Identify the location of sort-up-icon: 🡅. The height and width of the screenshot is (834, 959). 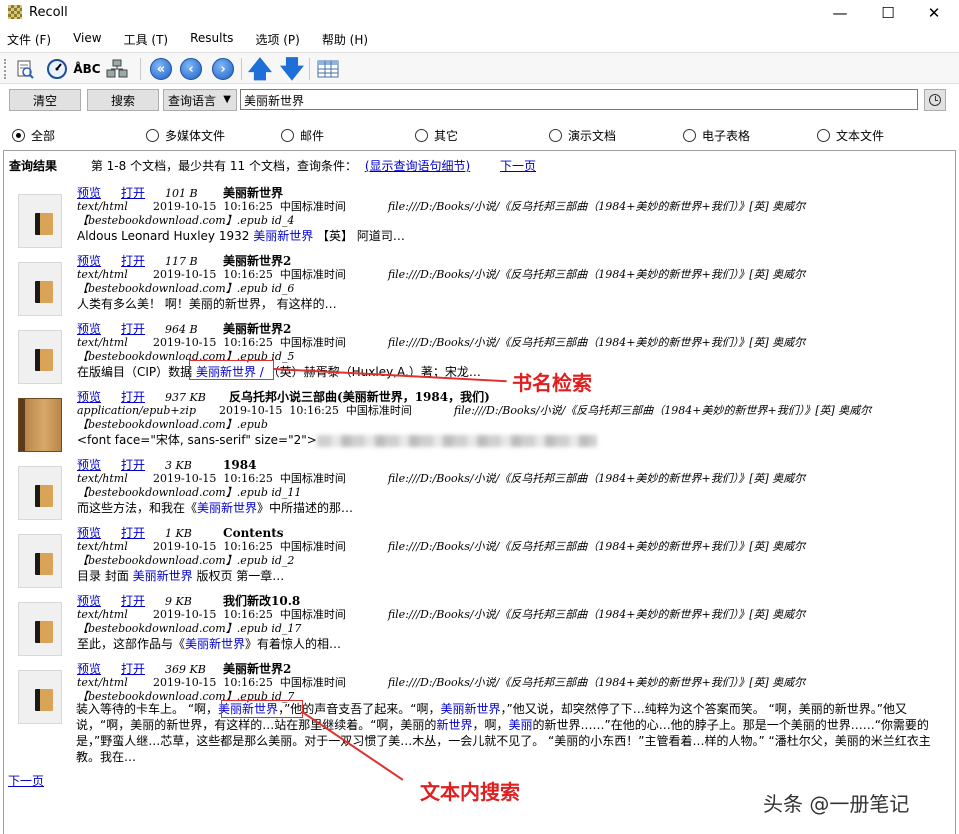
(260, 69).